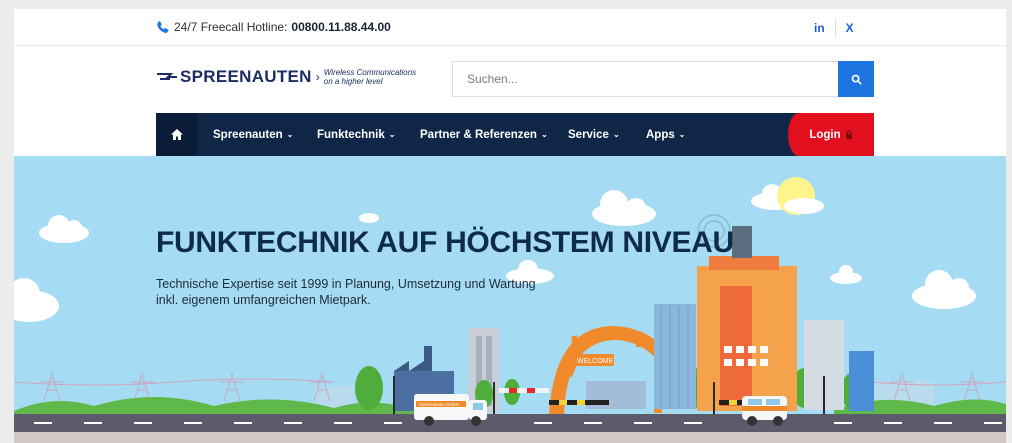 The width and height of the screenshot is (1012, 443). I want to click on nav-label: Spreenauten, so click(248, 134).